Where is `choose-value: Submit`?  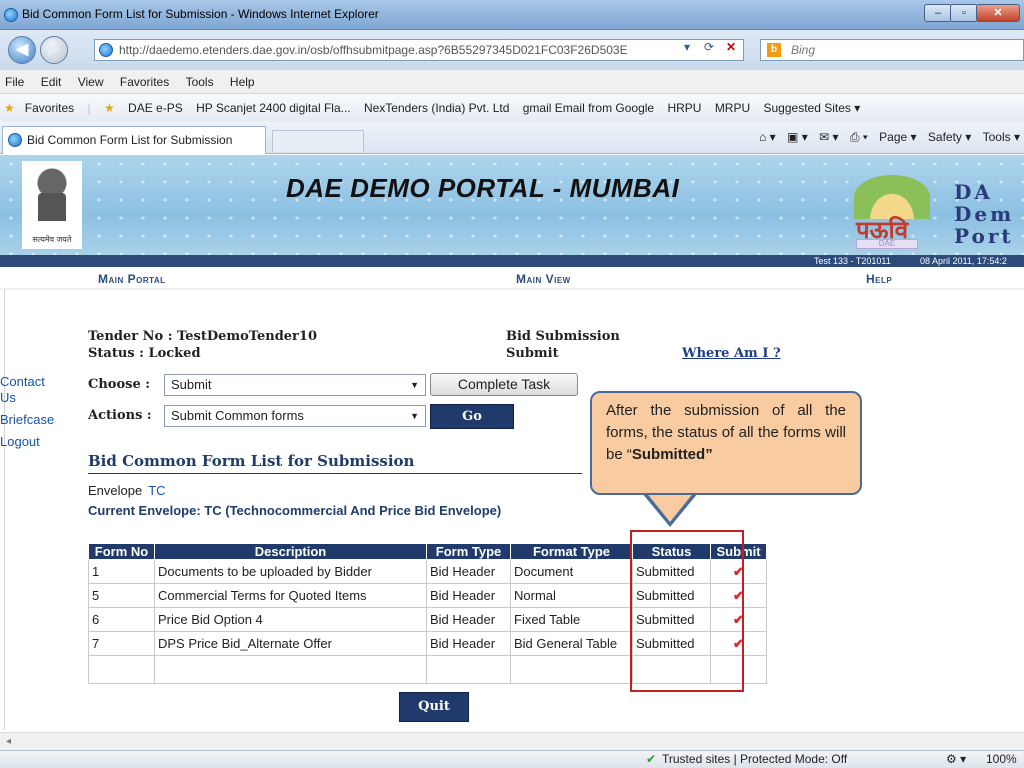
choose-value: Submit is located at coordinates (191, 384).